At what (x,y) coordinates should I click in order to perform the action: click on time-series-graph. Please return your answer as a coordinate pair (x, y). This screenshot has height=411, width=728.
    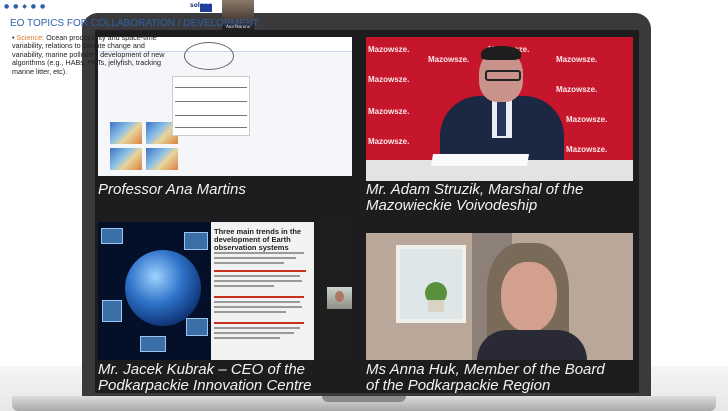
    Looking at the image, I should click on (211, 106).